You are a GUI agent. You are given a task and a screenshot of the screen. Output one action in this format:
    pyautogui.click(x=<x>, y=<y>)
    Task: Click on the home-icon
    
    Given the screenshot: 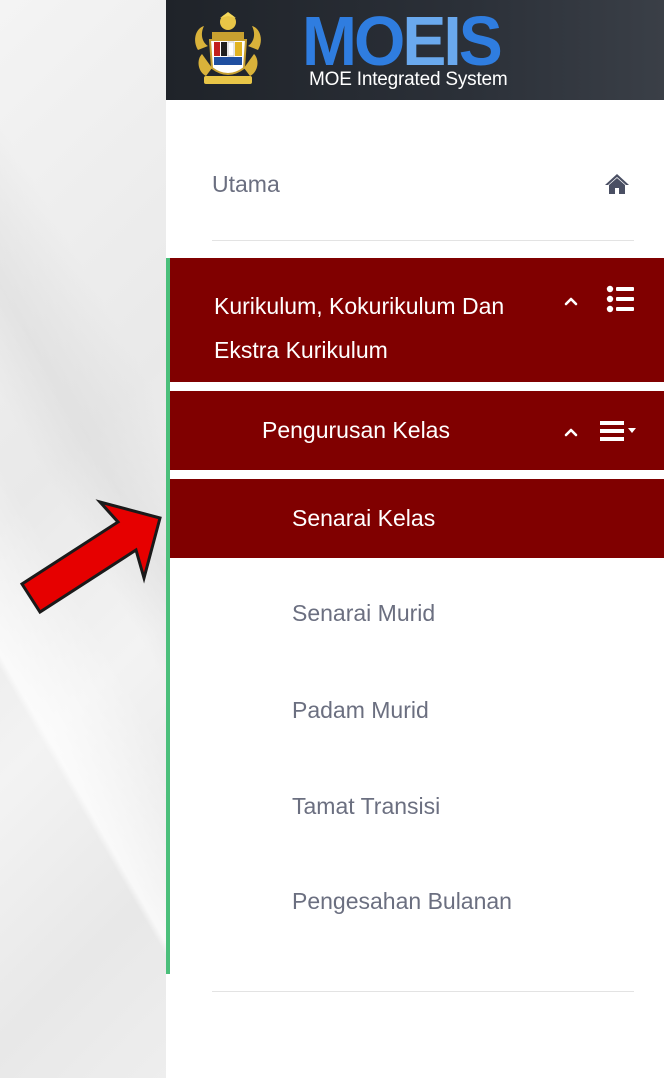 What is the action you would take?
    pyautogui.click(x=617, y=184)
    